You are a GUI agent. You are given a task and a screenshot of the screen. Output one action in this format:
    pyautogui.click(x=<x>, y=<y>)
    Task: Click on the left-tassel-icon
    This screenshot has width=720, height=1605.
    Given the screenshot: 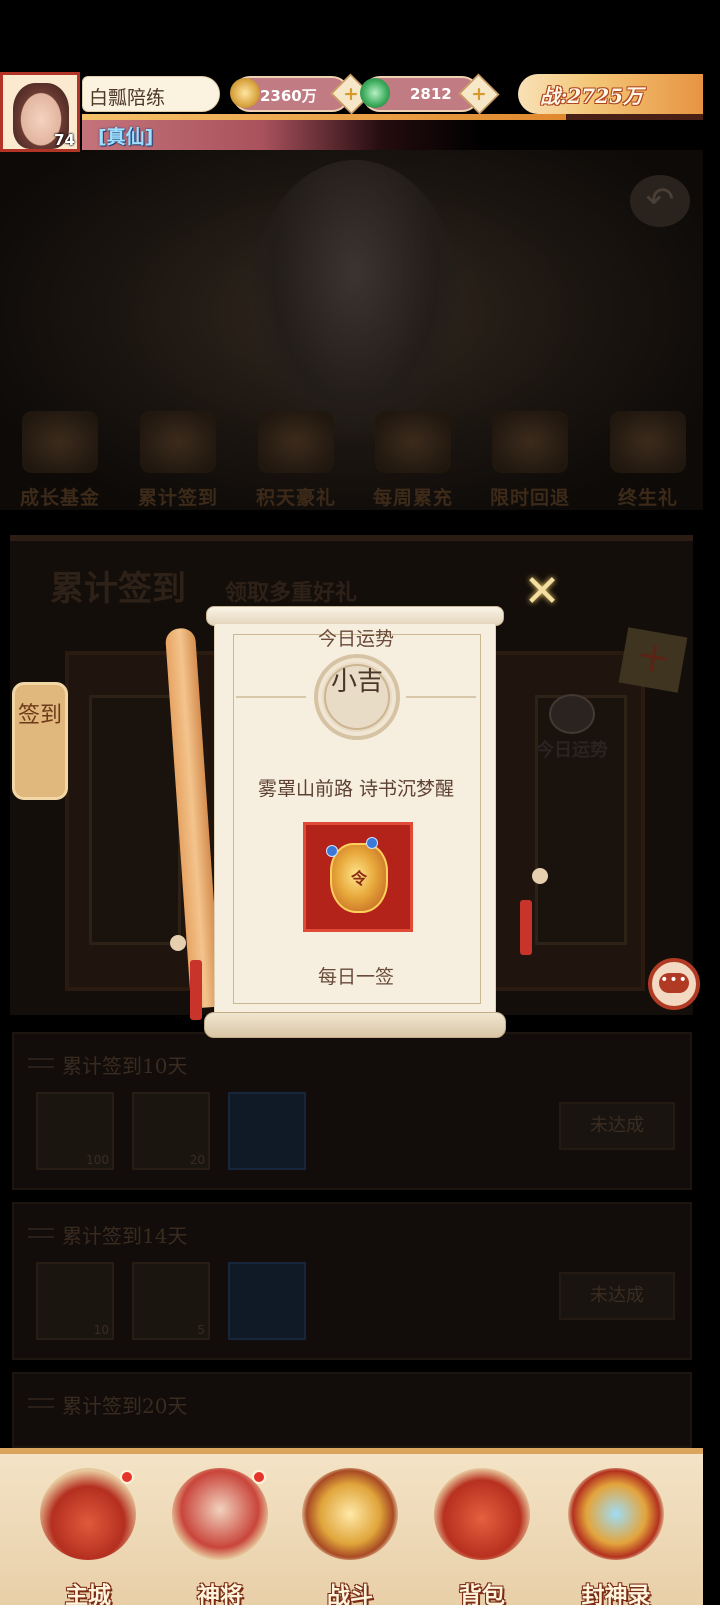 What is the action you would take?
    pyautogui.click(x=196, y=990)
    